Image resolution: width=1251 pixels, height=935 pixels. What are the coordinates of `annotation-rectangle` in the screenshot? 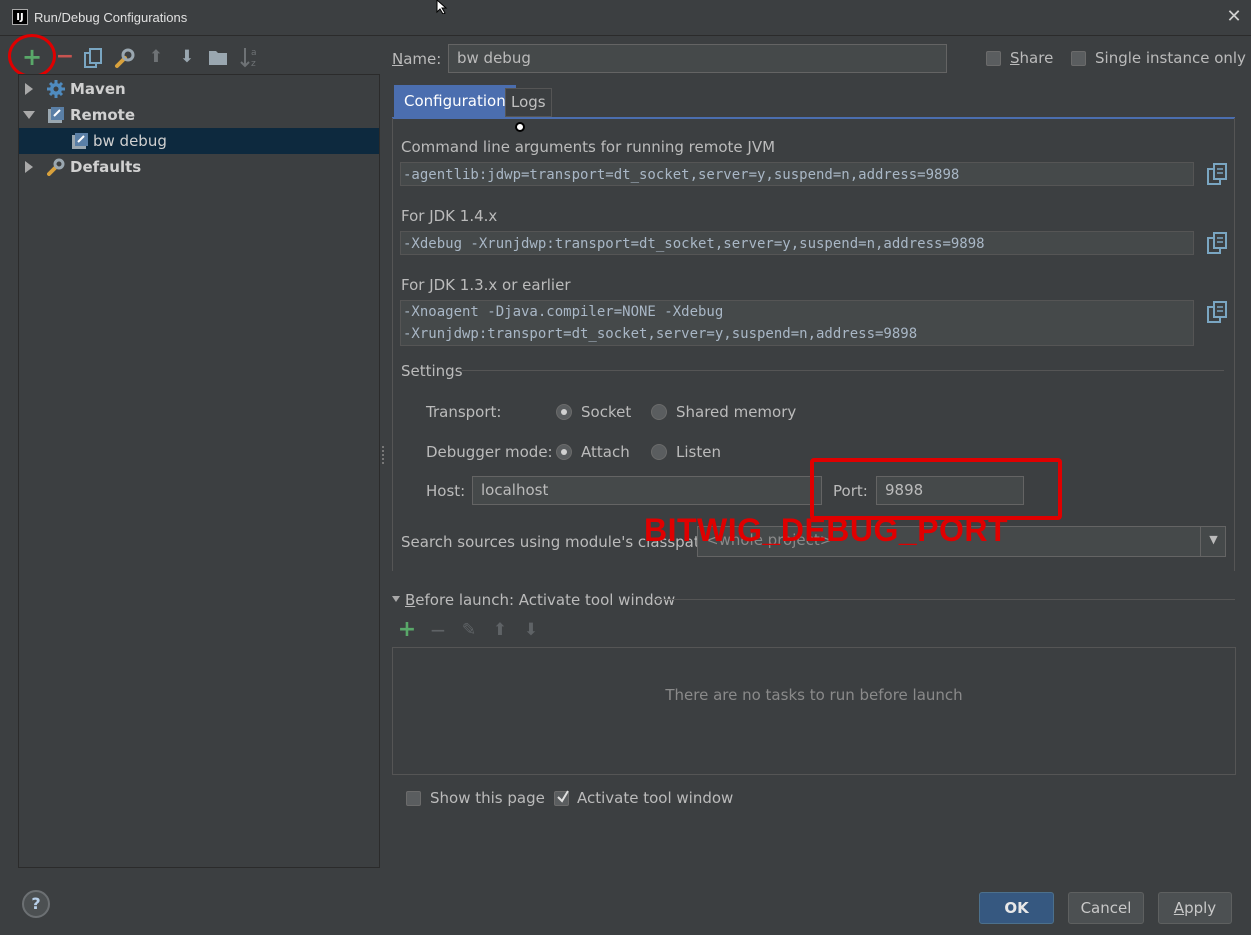 It's located at (936, 489).